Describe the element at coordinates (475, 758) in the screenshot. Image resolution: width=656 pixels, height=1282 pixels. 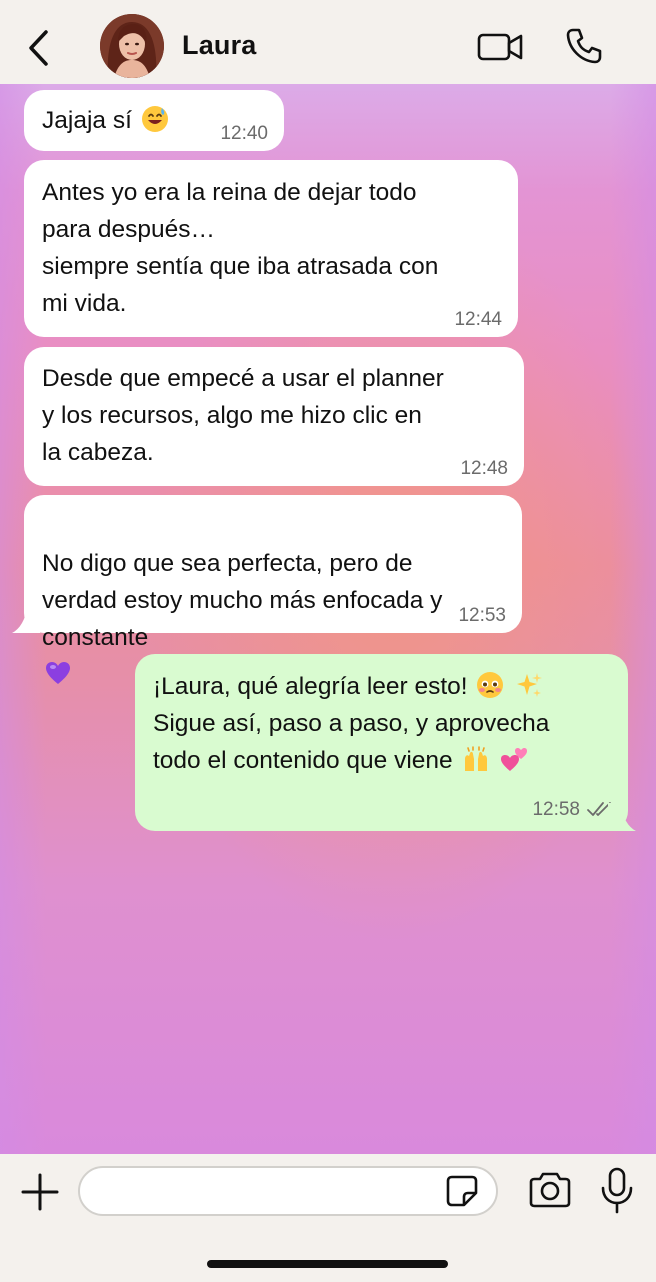
I see `raising-hands-icon` at that location.